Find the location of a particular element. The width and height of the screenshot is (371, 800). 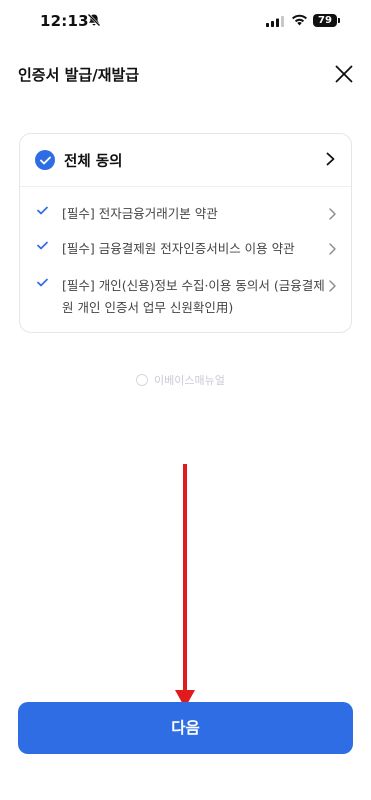

watermark: 이베이스매뉴얼 is located at coordinates (180, 380).